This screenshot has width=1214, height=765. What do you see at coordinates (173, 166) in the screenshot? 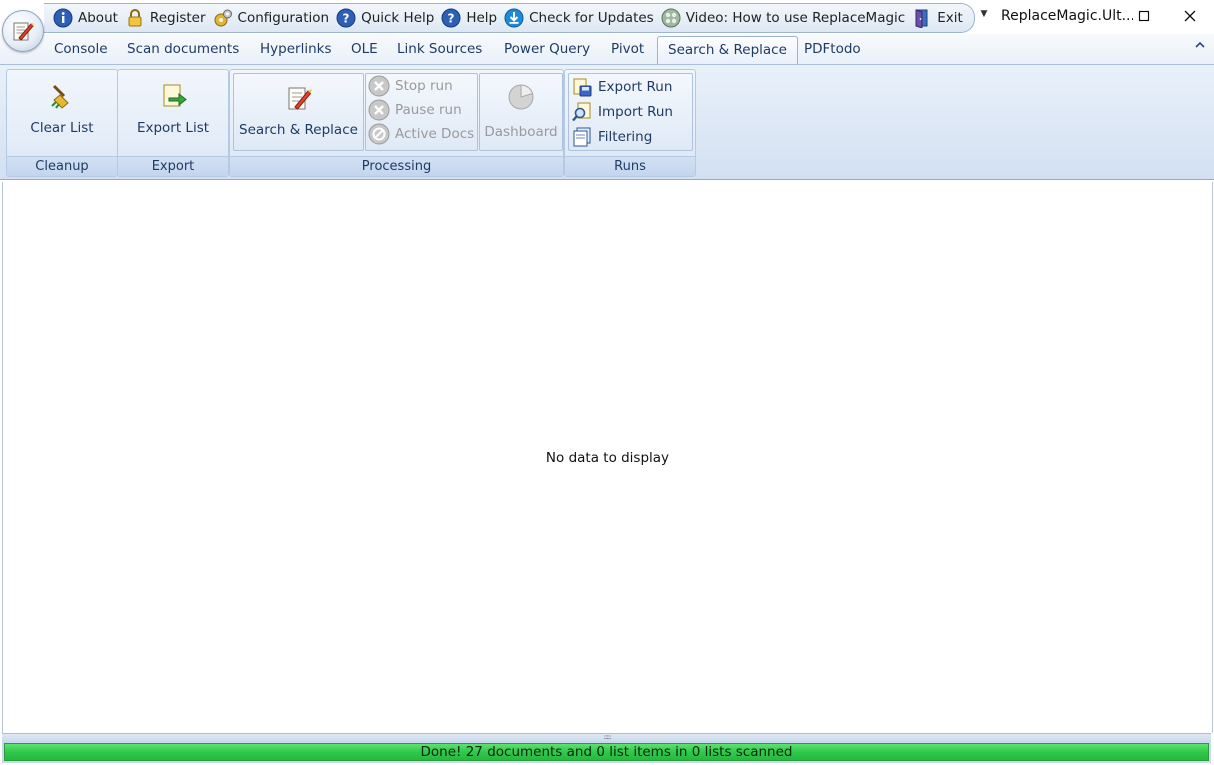
I see `group-label-export: Export` at bounding box center [173, 166].